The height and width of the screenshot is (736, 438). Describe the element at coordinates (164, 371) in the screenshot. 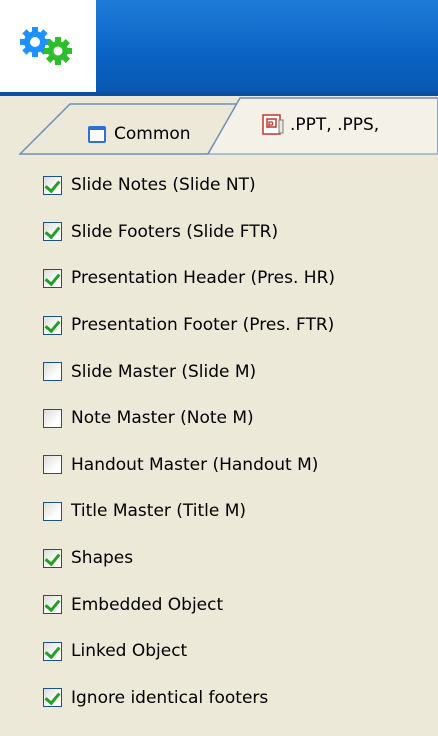

I see `option-label: Slide Master (Slide M)` at that location.